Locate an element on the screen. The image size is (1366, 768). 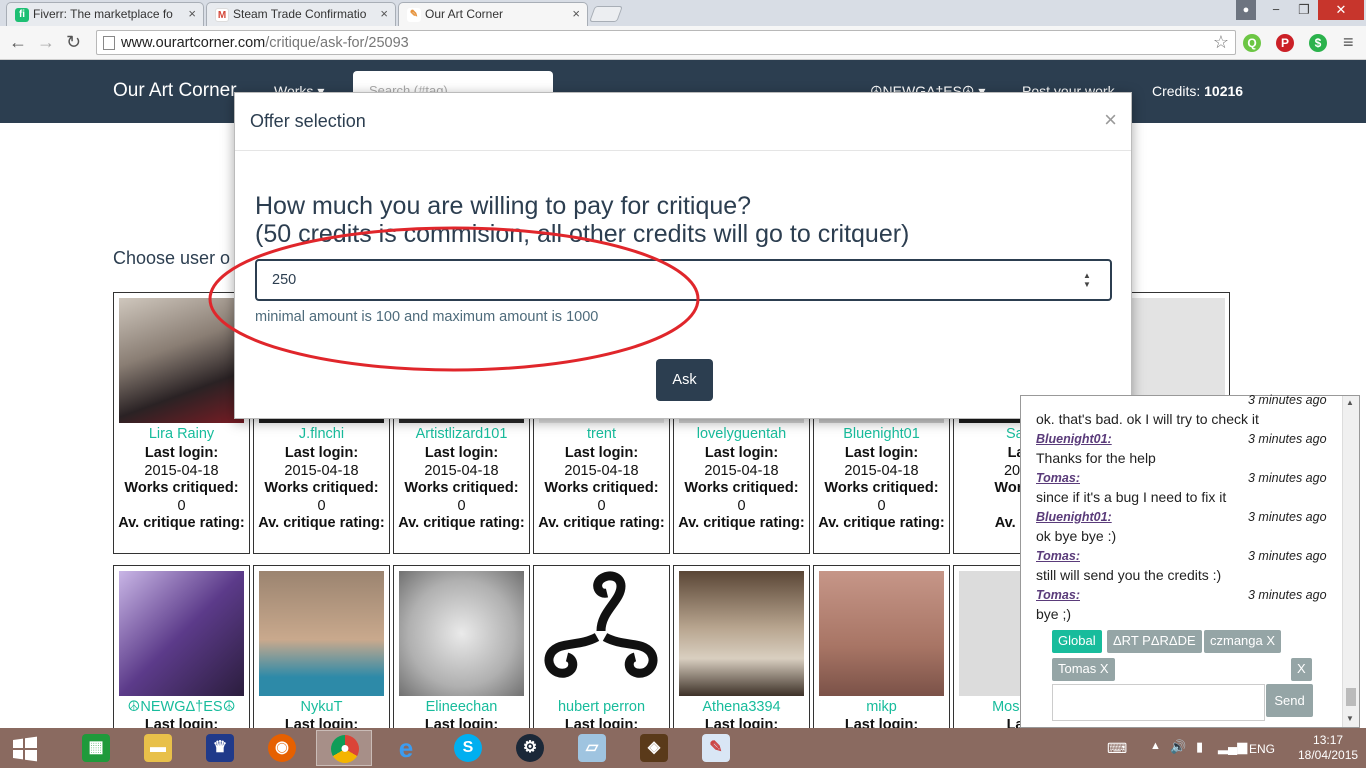
back-arrow-icon: ← is located at coordinates (18, 42).